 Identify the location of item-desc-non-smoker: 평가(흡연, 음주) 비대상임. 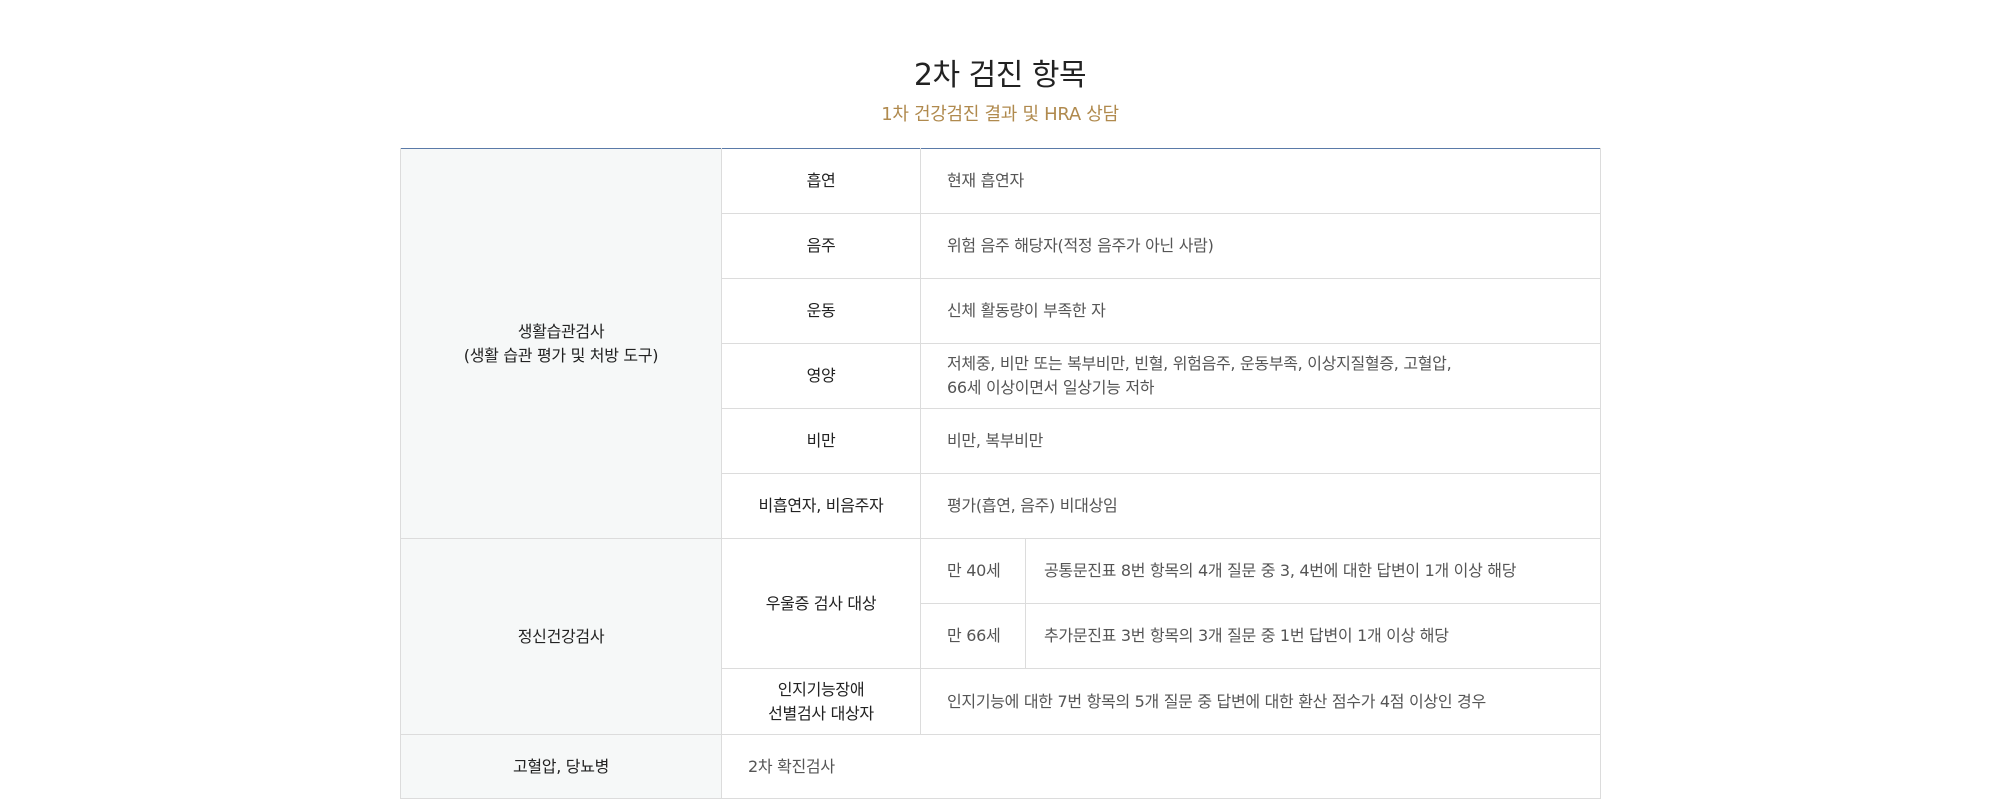
(1260, 506).